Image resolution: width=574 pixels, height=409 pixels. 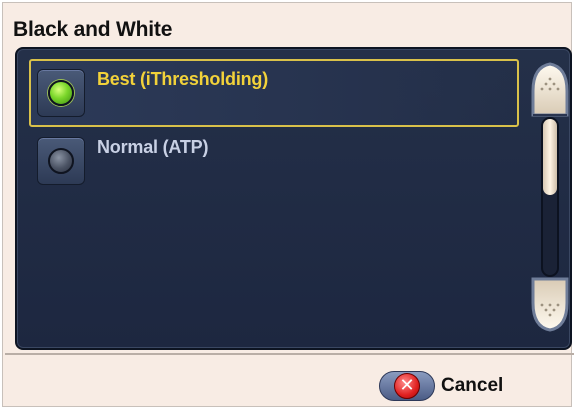 I want to click on footer-divider, so click(x=289, y=354).